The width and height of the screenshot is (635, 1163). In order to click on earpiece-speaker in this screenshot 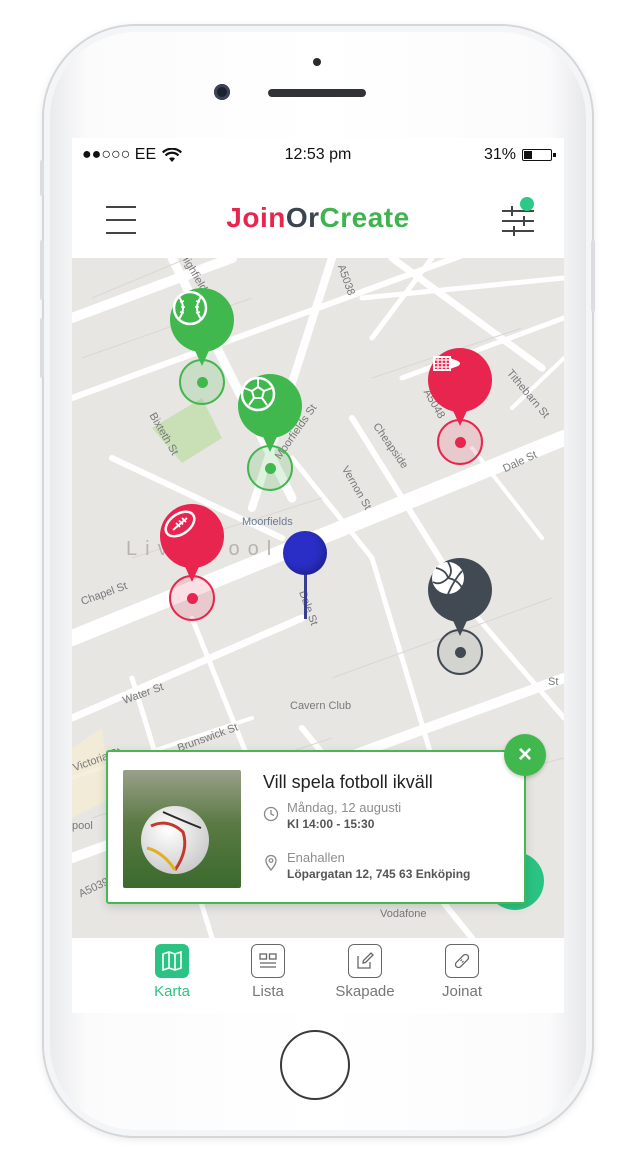, I will do `click(317, 93)`.